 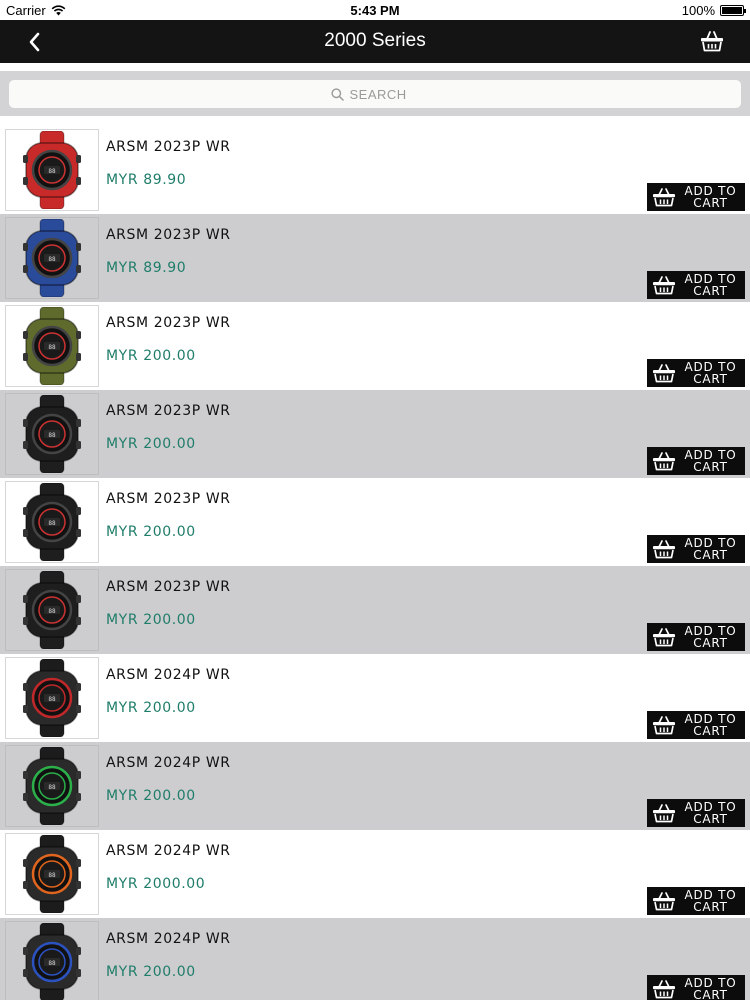 What do you see at coordinates (698, 10) in the screenshot?
I see `battery-percent: 100%` at bounding box center [698, 10].